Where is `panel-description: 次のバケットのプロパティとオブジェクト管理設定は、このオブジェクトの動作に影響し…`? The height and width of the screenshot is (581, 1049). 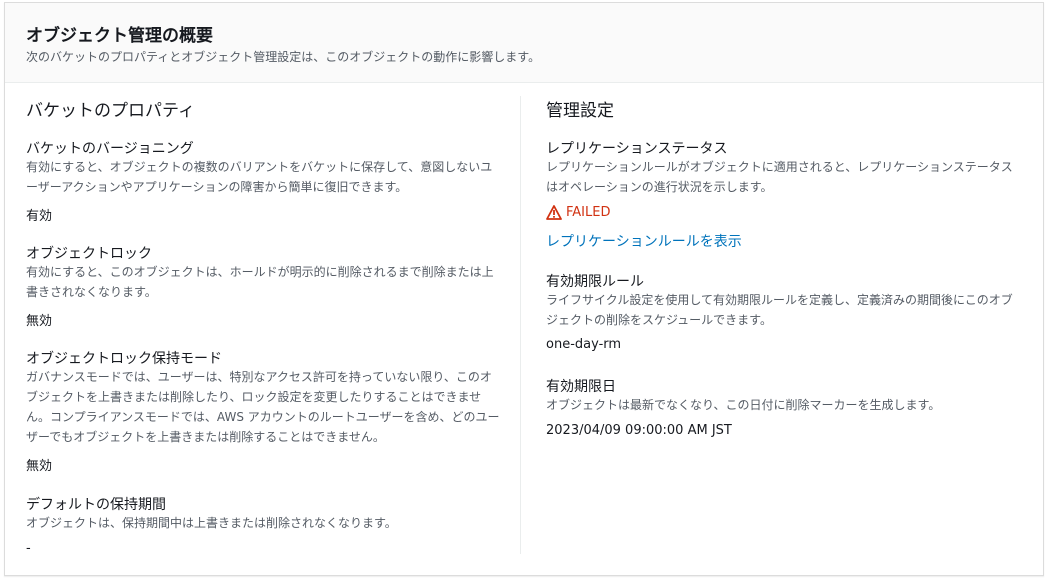 panel-description: 次のバケットのプロパティとオブジェクト管理設定は、このオブジェクトの動作に影響し… is located at coordinates (283, 57).